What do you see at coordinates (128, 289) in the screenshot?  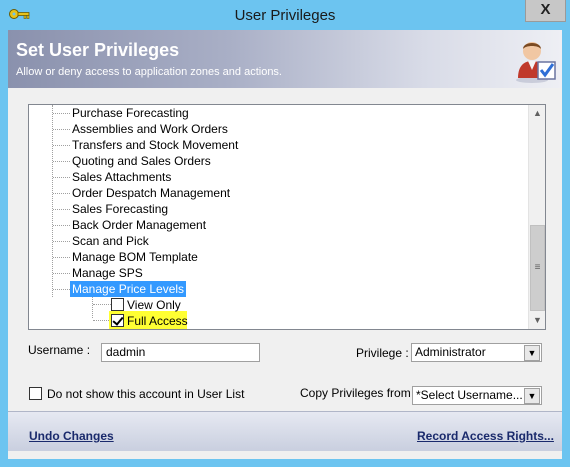 I see `tree-item-manage-price-levels: Manage Price Levels` at bounding box center [128, 289].